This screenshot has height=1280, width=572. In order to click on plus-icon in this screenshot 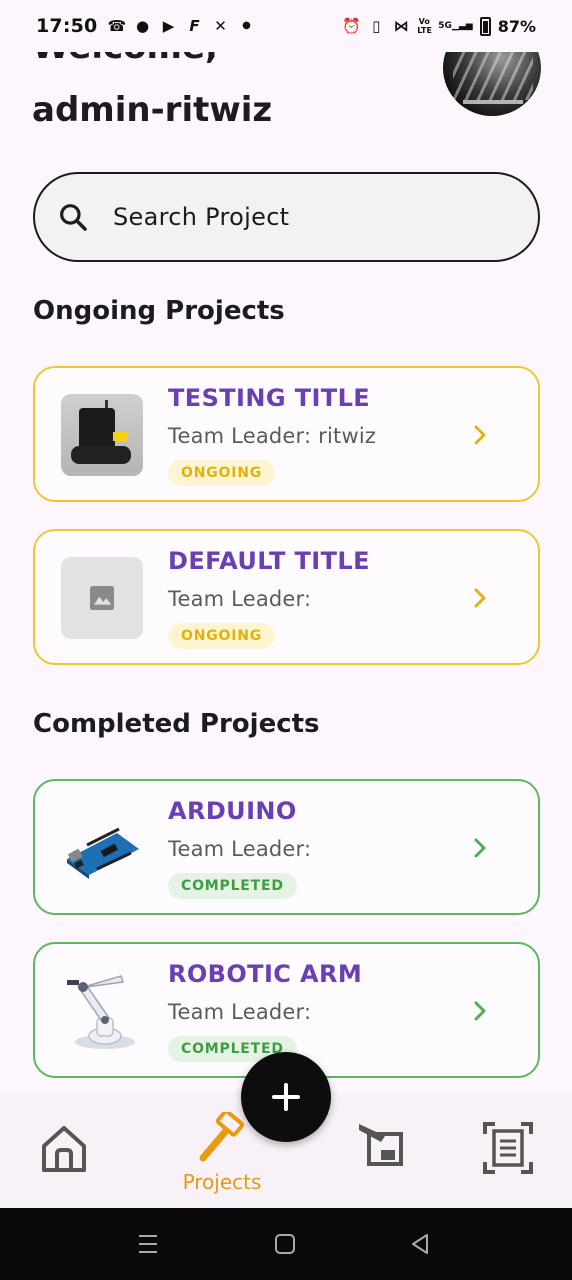, I will do `click(286, 1097)`.